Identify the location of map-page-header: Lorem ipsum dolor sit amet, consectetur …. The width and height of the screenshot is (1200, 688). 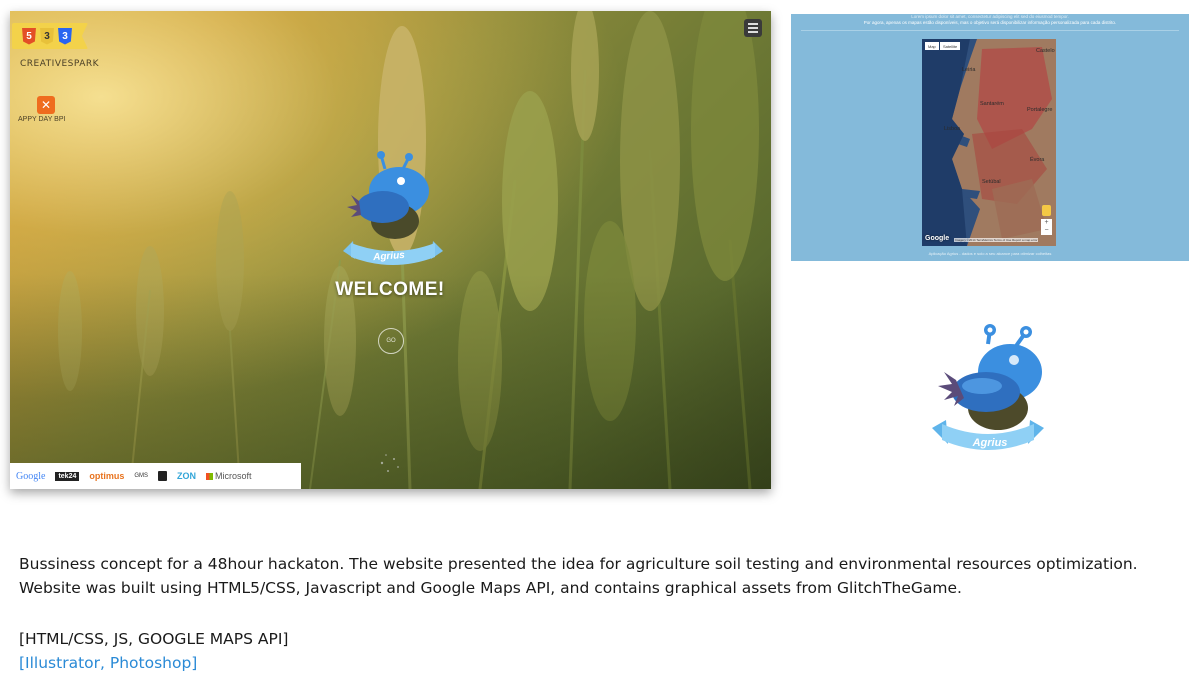
(990, 20).